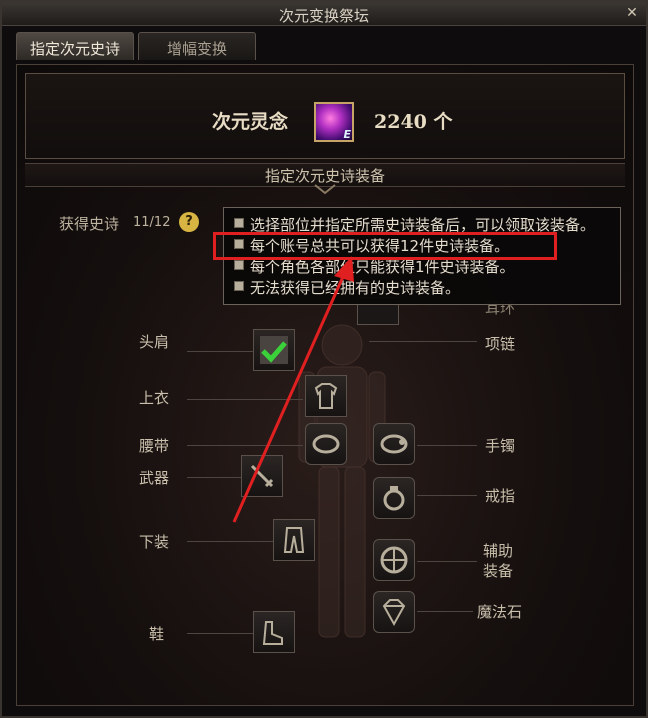 Image resolution: width=648 pixels, height=718 pixels. I want to click on slot-label-bracelet: 手镯, so click(500, 446).